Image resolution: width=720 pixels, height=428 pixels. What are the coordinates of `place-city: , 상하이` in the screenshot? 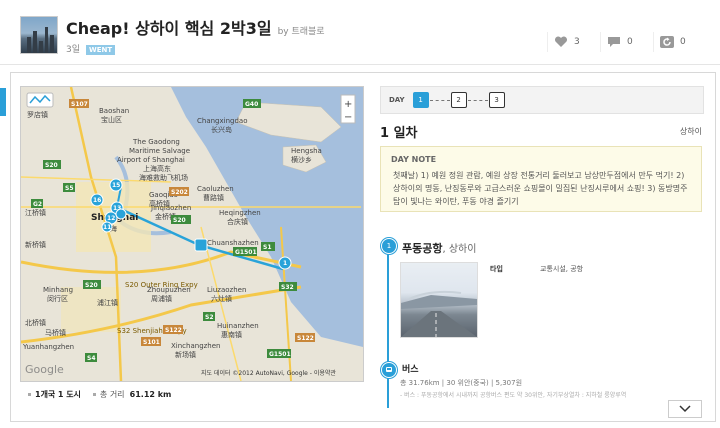 It's located at (459, 249).